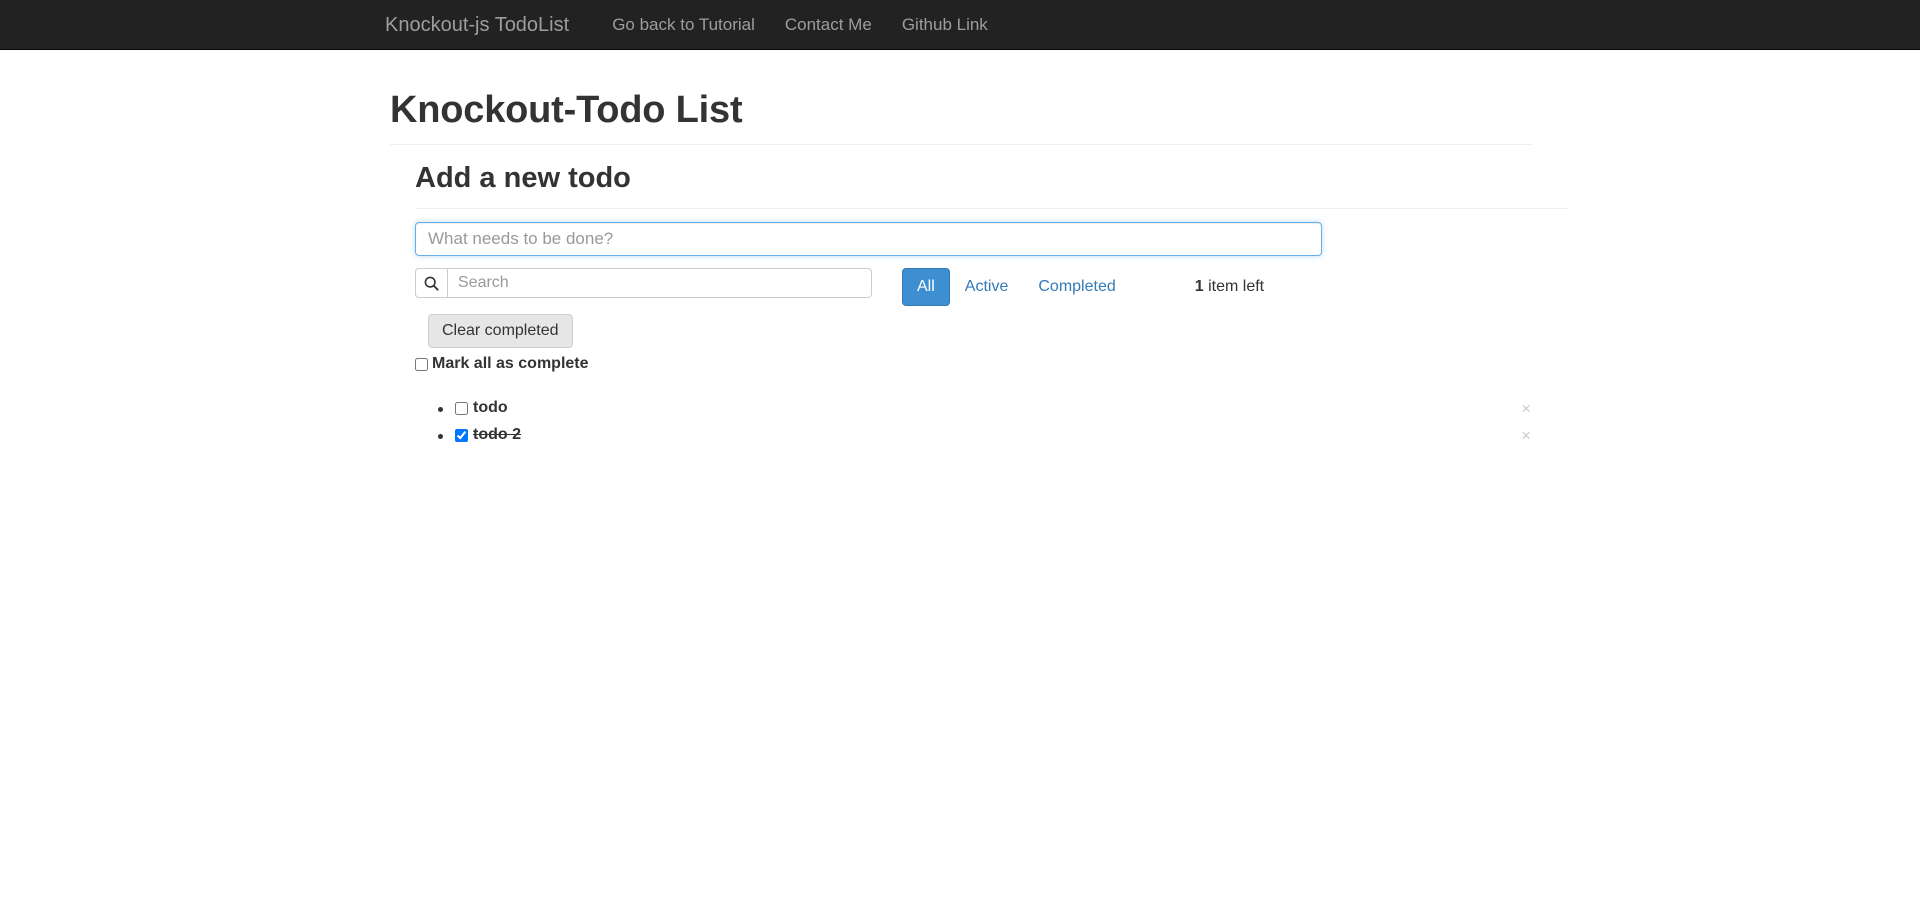 This screenshot has width=1920, height=901. What do you see at coordinates (1076, 287) in the screenshot?
I see `filter-completed-button: Completed` at bounding box center [1076, 287].